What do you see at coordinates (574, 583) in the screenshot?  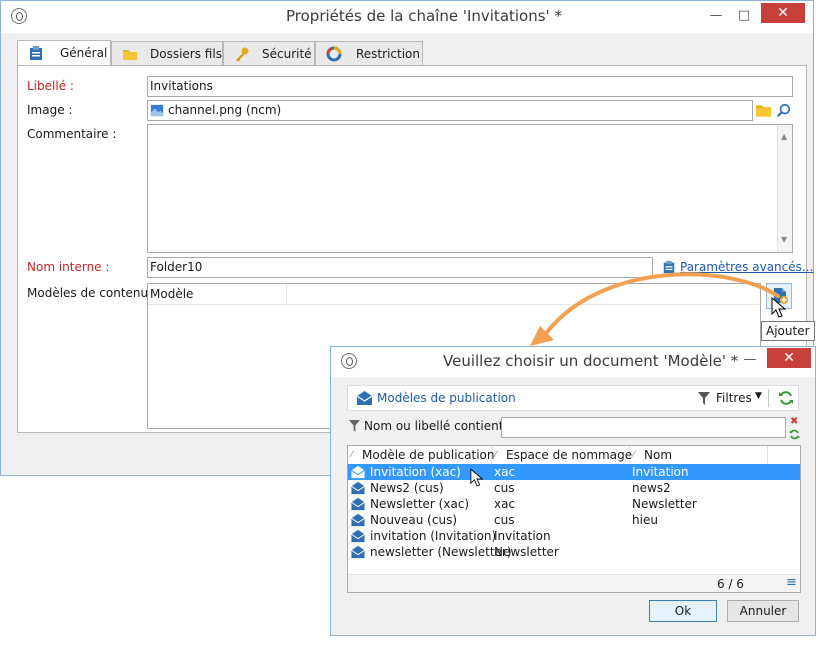 I see `grid-footer: 6 / 6 ≡` at bounding box center [574, 583].